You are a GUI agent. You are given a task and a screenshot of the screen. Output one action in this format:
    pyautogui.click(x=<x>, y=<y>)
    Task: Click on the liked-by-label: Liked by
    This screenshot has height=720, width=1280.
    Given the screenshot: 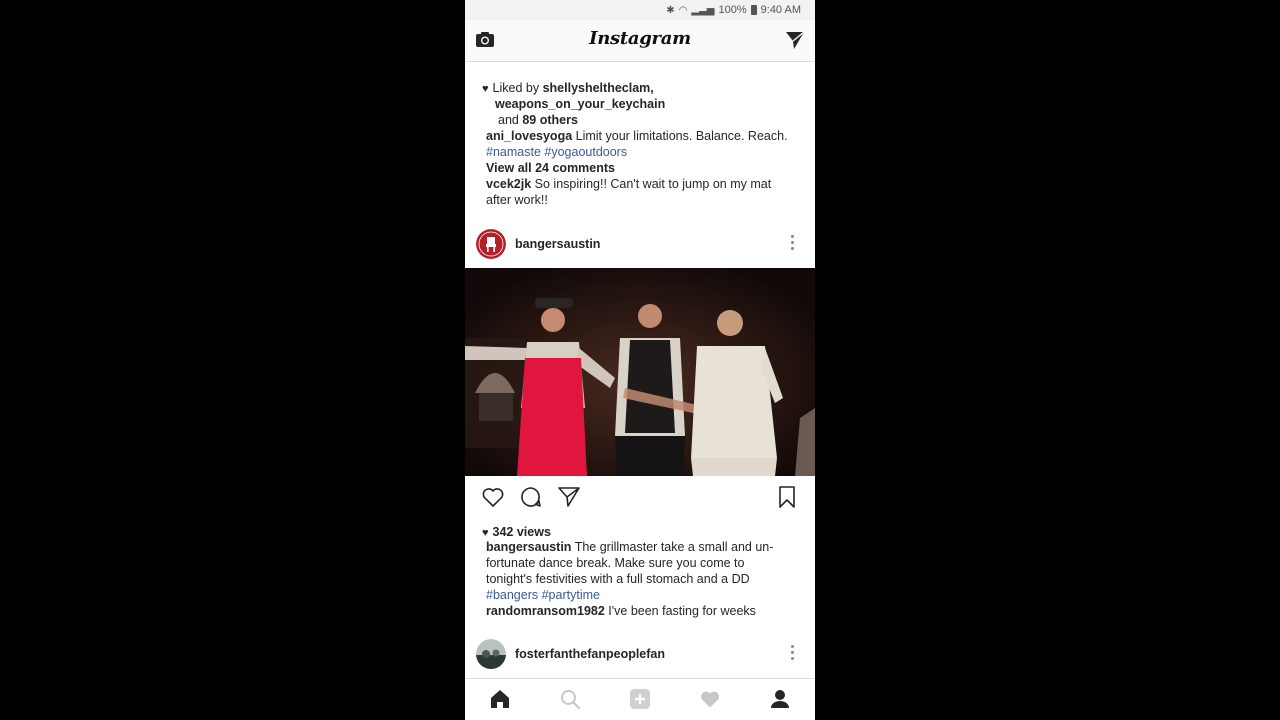 What is the action you would take?
    pyautogui.click(x=516, y=88)
    